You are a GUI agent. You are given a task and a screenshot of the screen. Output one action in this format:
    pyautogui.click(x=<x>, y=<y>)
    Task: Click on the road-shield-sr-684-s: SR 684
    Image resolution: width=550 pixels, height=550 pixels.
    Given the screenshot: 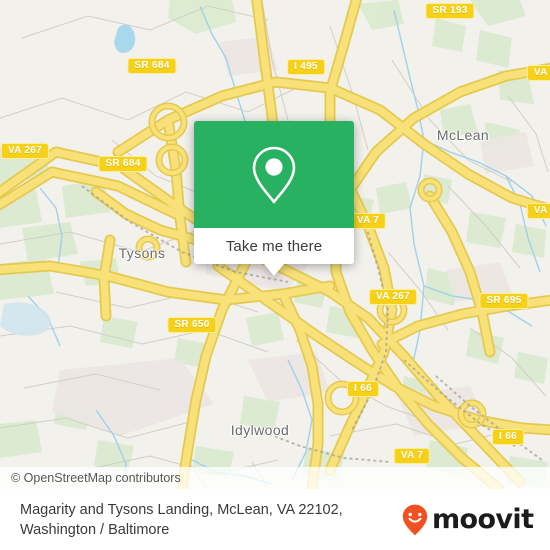 What is the action you would take?
    pyautogui.click(x=123, y=164)
    